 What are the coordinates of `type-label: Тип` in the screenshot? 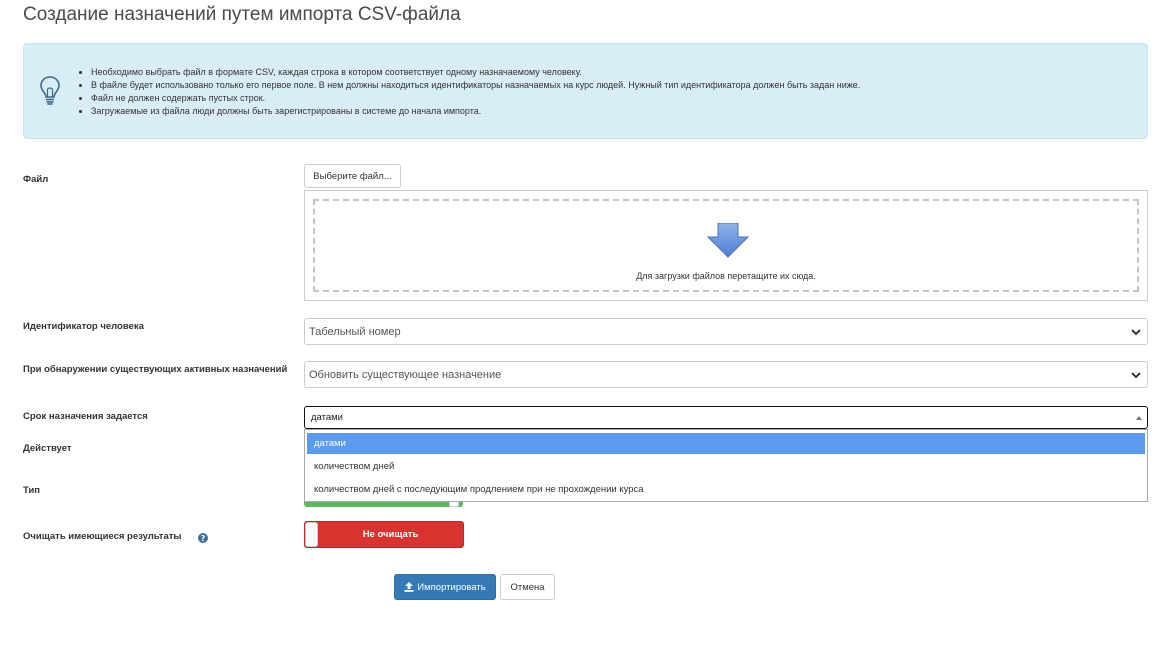 It's located at (32, 490).